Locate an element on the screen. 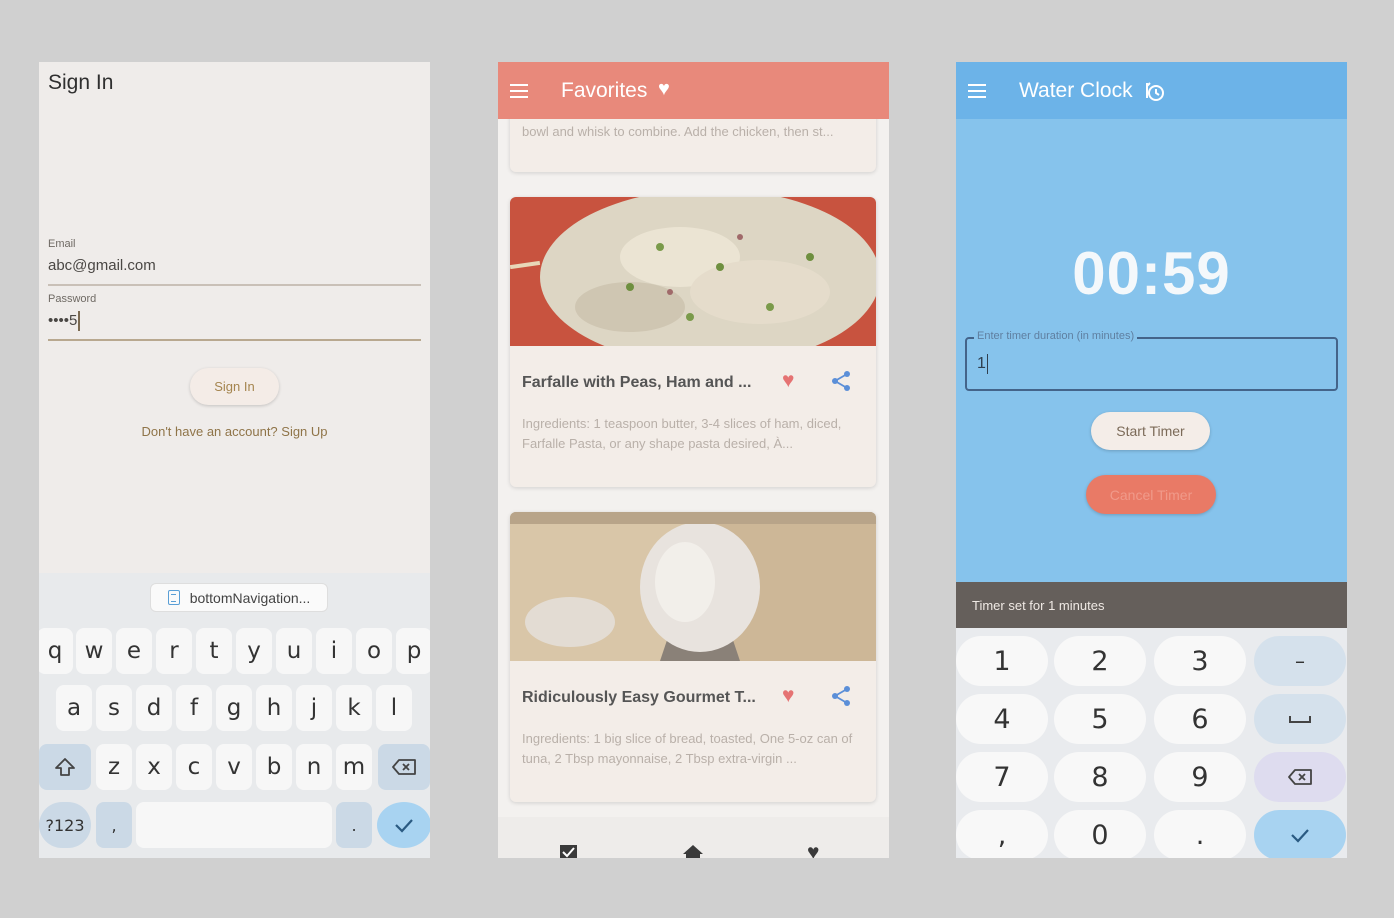 This screenshot has width=1394, height=918. key-1: 1 is located at coordinates (1002, 661).